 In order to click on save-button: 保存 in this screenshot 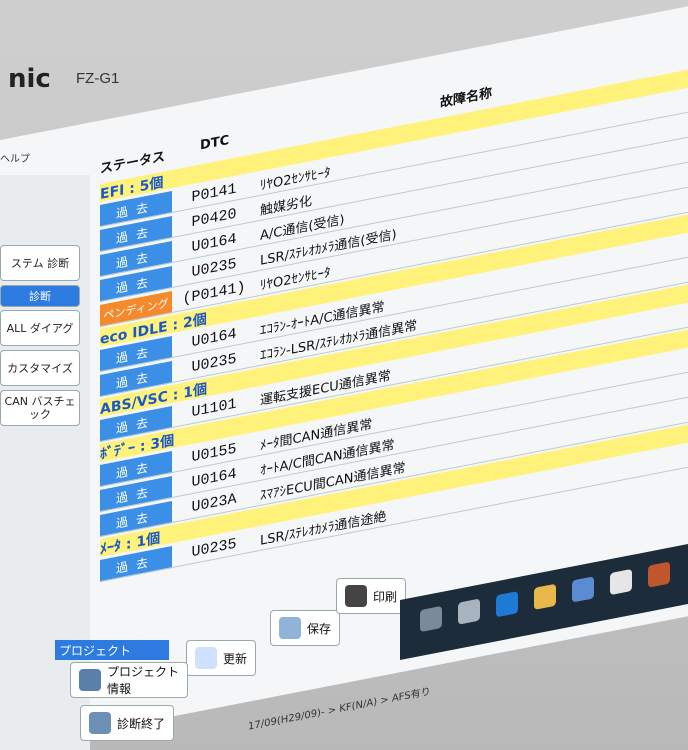, I will do `click(305, 628)`.